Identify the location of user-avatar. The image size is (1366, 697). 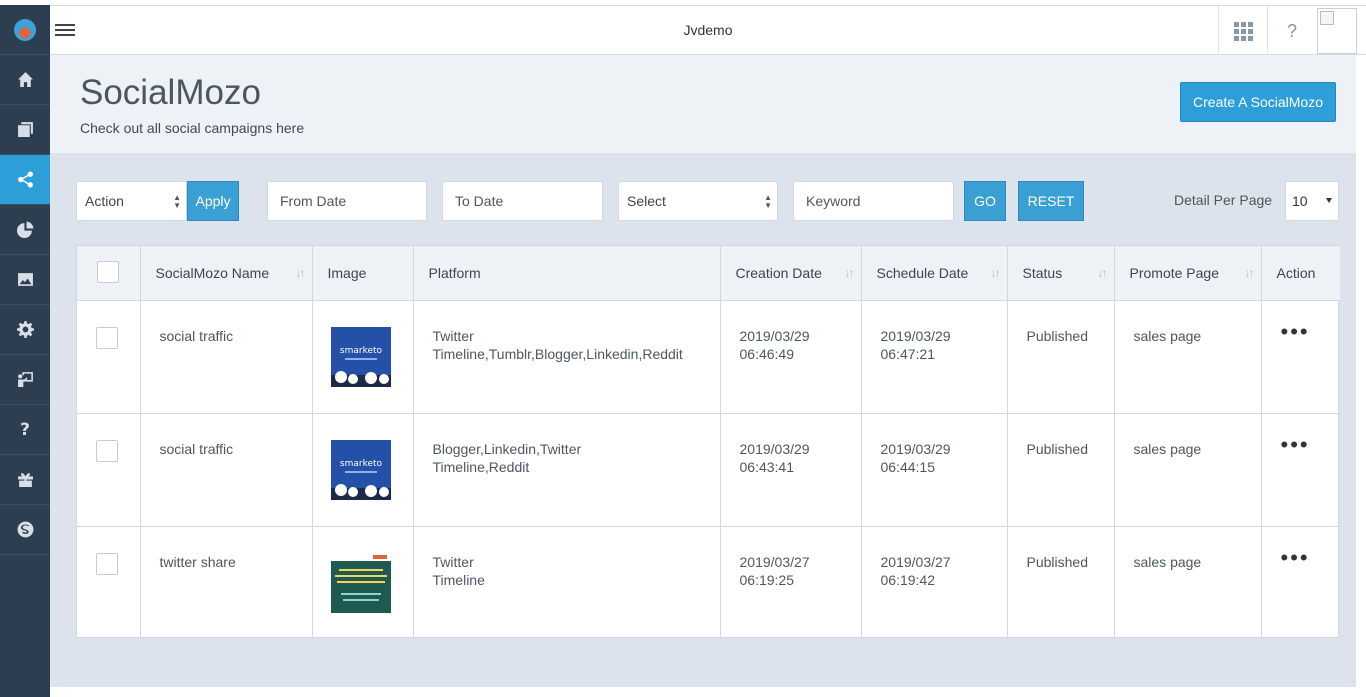
(1337, 31).